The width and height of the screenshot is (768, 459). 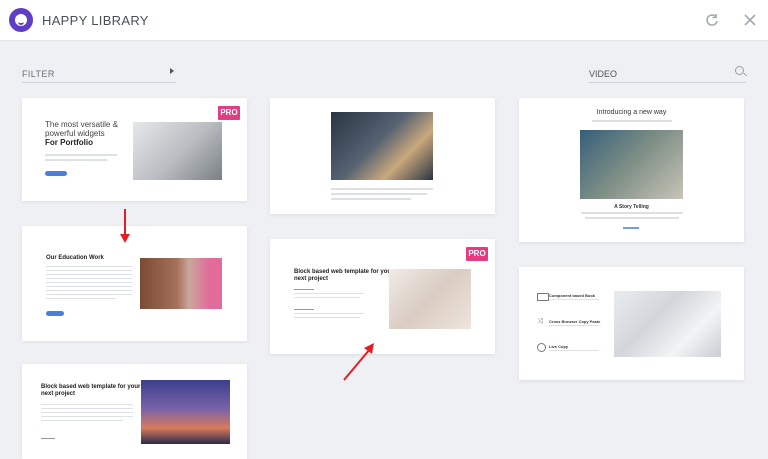 I want to click on red-arrow-down-icon, so click(x=125, y=226).